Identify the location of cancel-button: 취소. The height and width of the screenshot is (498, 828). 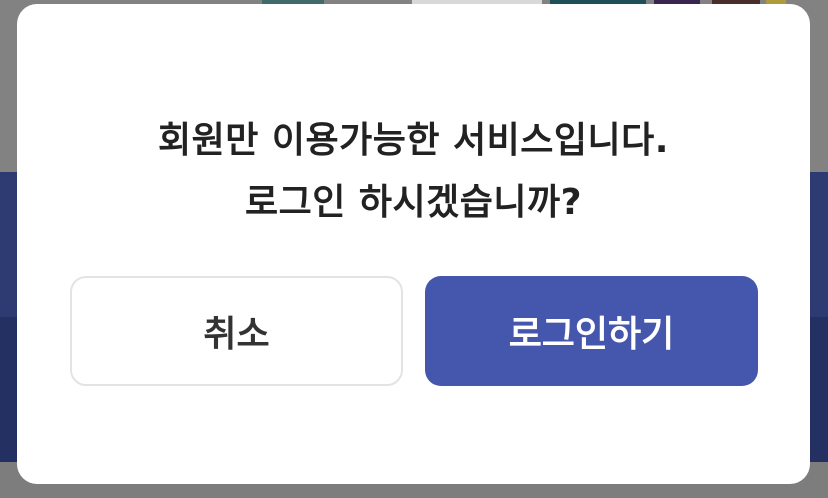
(236, 331).